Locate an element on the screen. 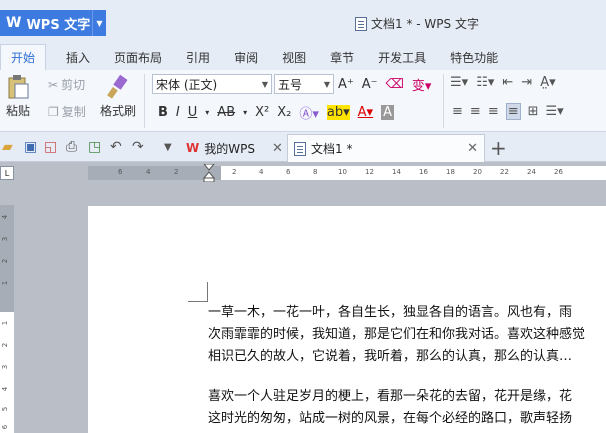 This screenshot has height=433, width=606. export-pdf-icon: ◱ is located at coordinates (50, 147).